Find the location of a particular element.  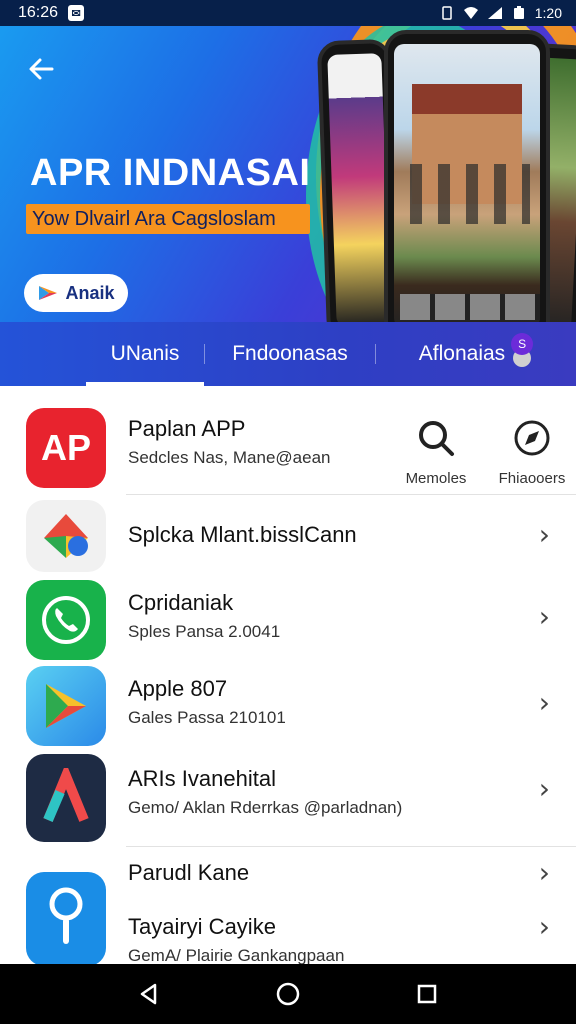

list-item: Splcka Mlant.bisslCann › is located at coordinates (288, 538).